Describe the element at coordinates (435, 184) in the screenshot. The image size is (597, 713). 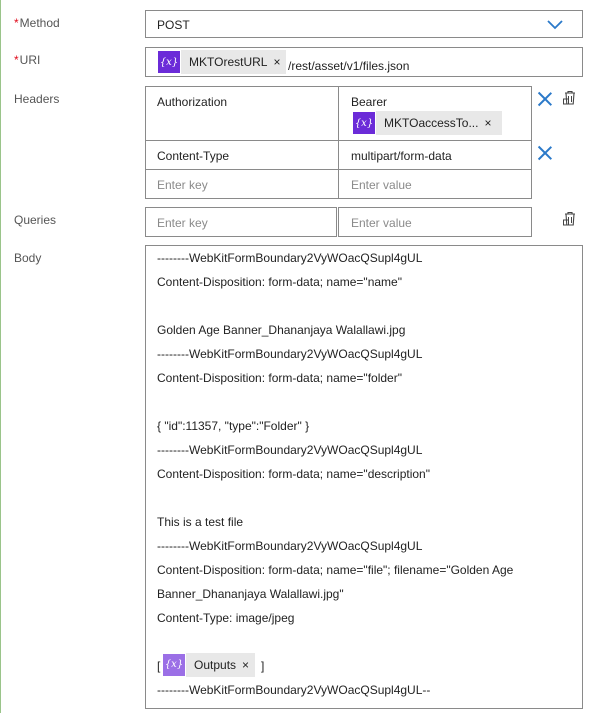
I see `header-value-input: Enter value` at that location.